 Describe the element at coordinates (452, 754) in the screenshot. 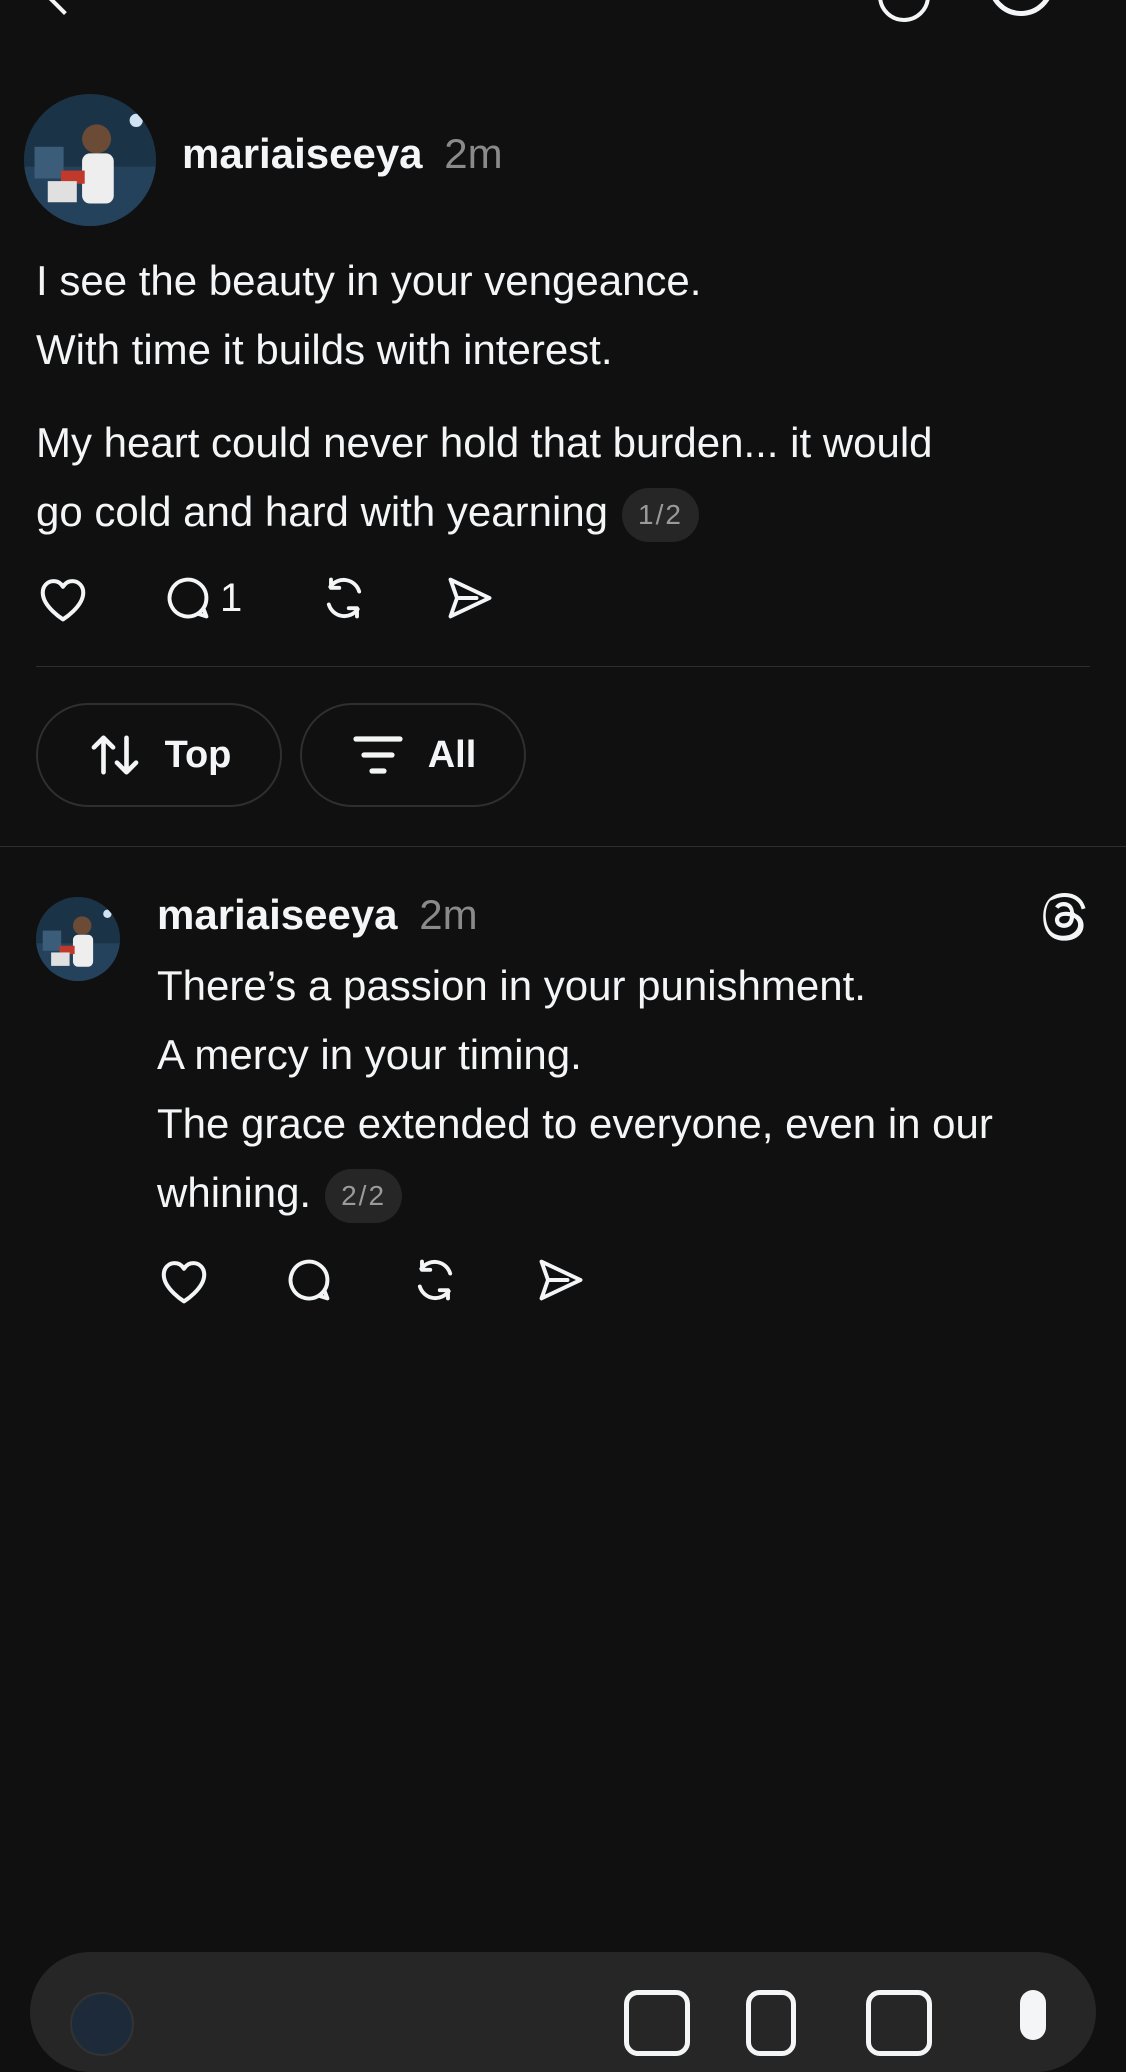

I see `filter-all-label: All` at that location.